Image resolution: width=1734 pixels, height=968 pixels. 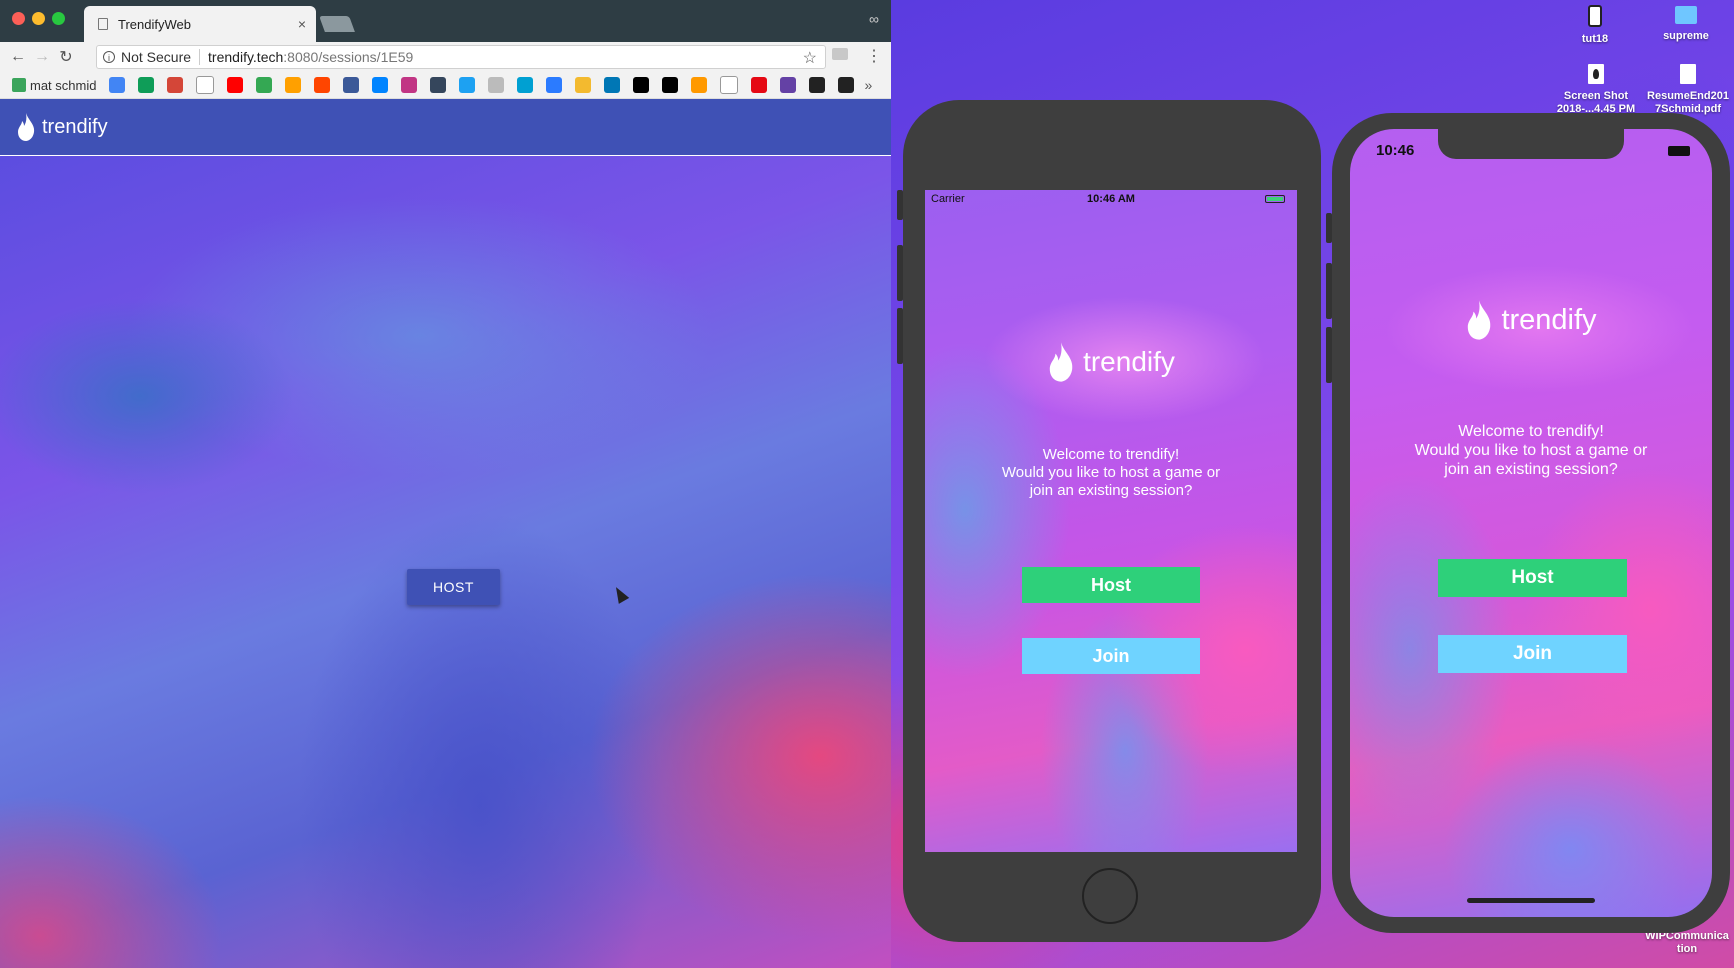 I want to click on bookmark-facebook-icon, so click(x=351, y=85).